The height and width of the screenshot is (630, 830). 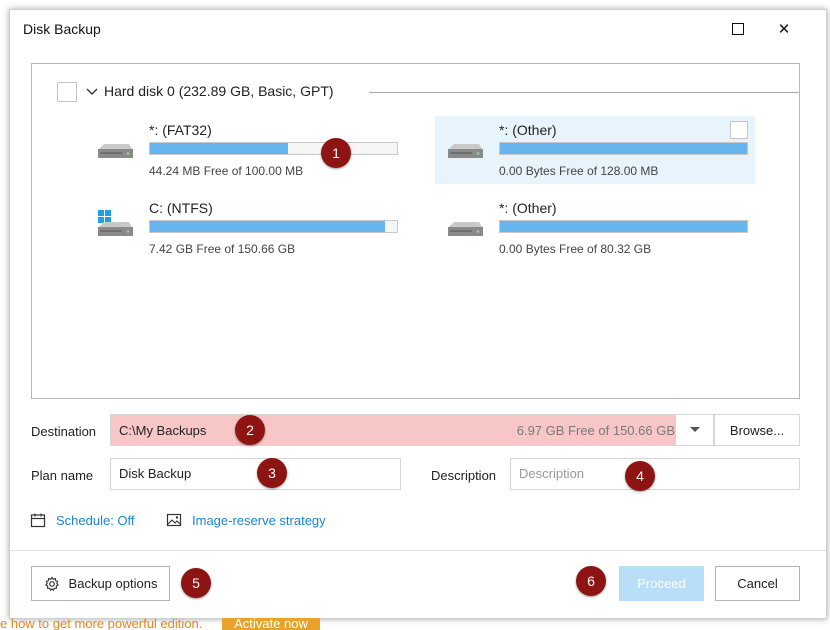 What do you see at coordinates (591, 581) in the screenshot?
I see `annotation-badge-6: 6` at bounding box center [591, 581].